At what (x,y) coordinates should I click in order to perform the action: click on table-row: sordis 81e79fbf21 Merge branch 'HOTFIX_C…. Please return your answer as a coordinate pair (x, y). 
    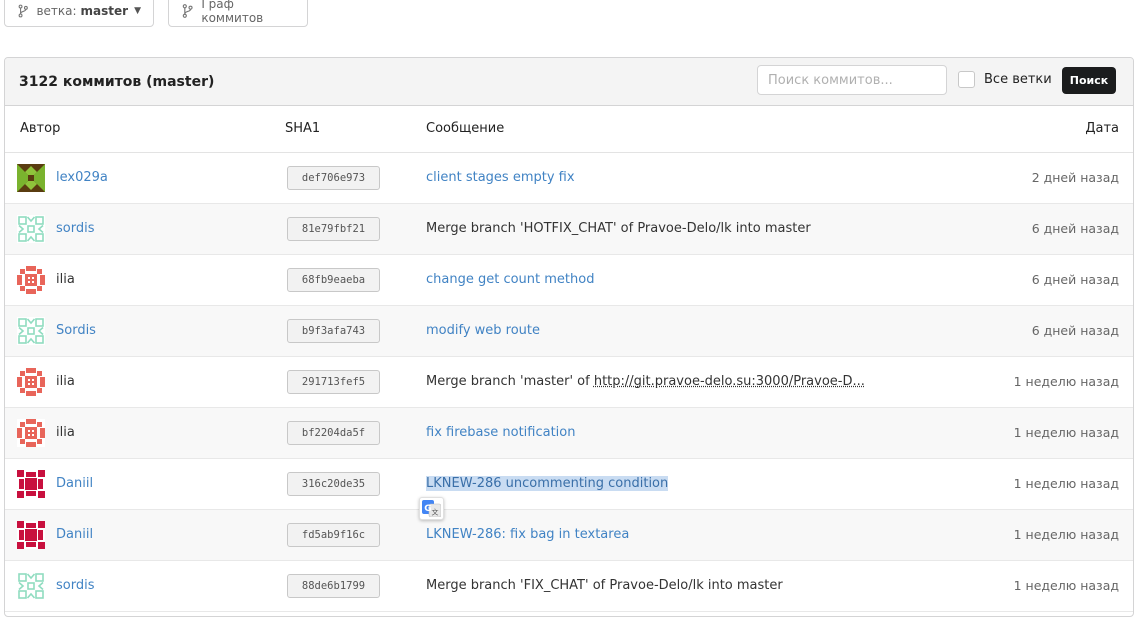
    Looking at the image, I should click on (569, 228).